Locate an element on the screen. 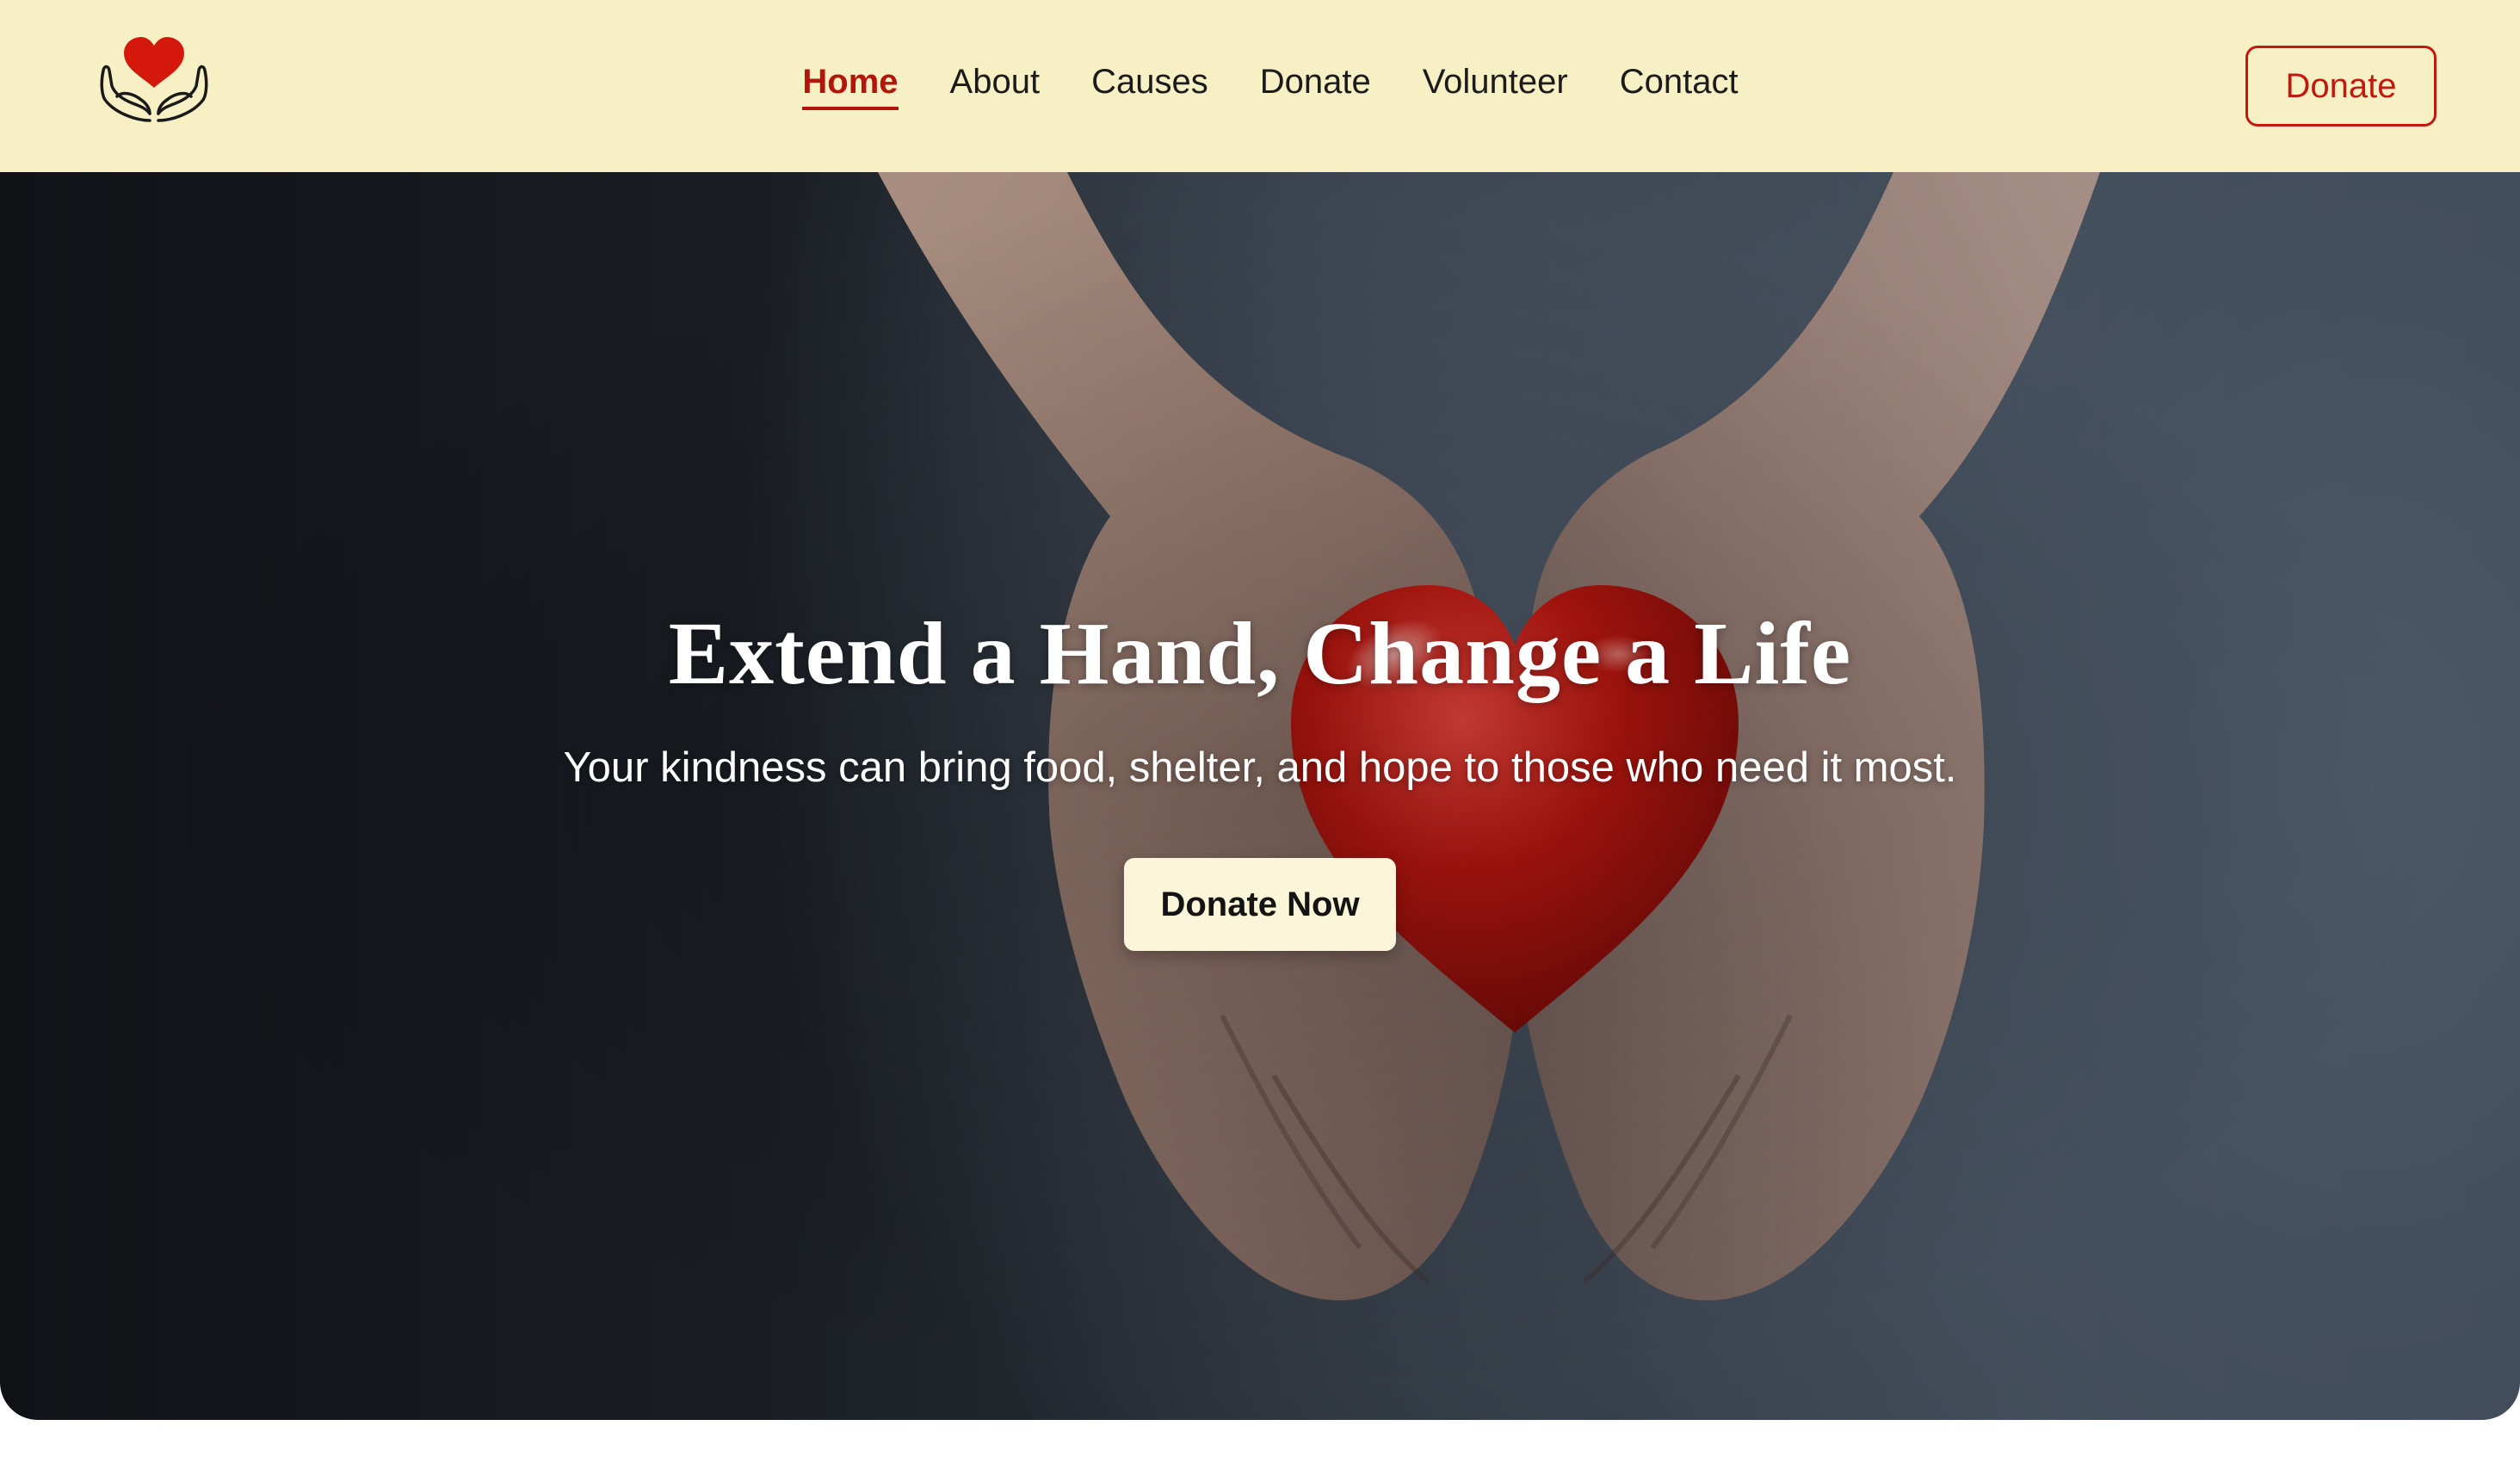  nav-link-causes: Causes is located at coordinates (1149, 87).